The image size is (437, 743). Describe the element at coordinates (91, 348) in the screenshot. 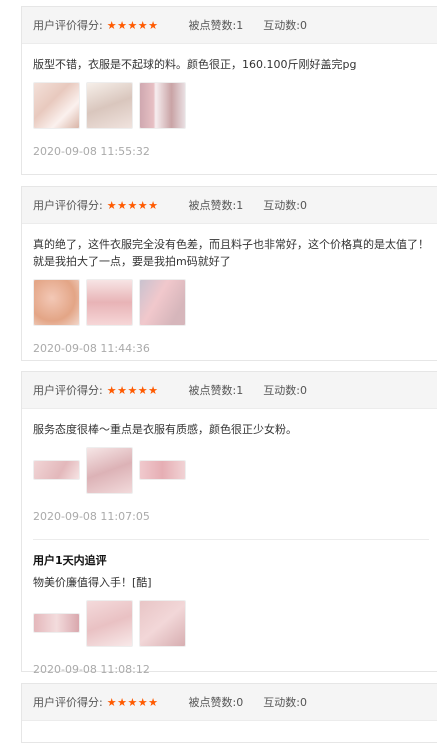

I see `review-date: 2020-09-08 11:44:36` at that location.